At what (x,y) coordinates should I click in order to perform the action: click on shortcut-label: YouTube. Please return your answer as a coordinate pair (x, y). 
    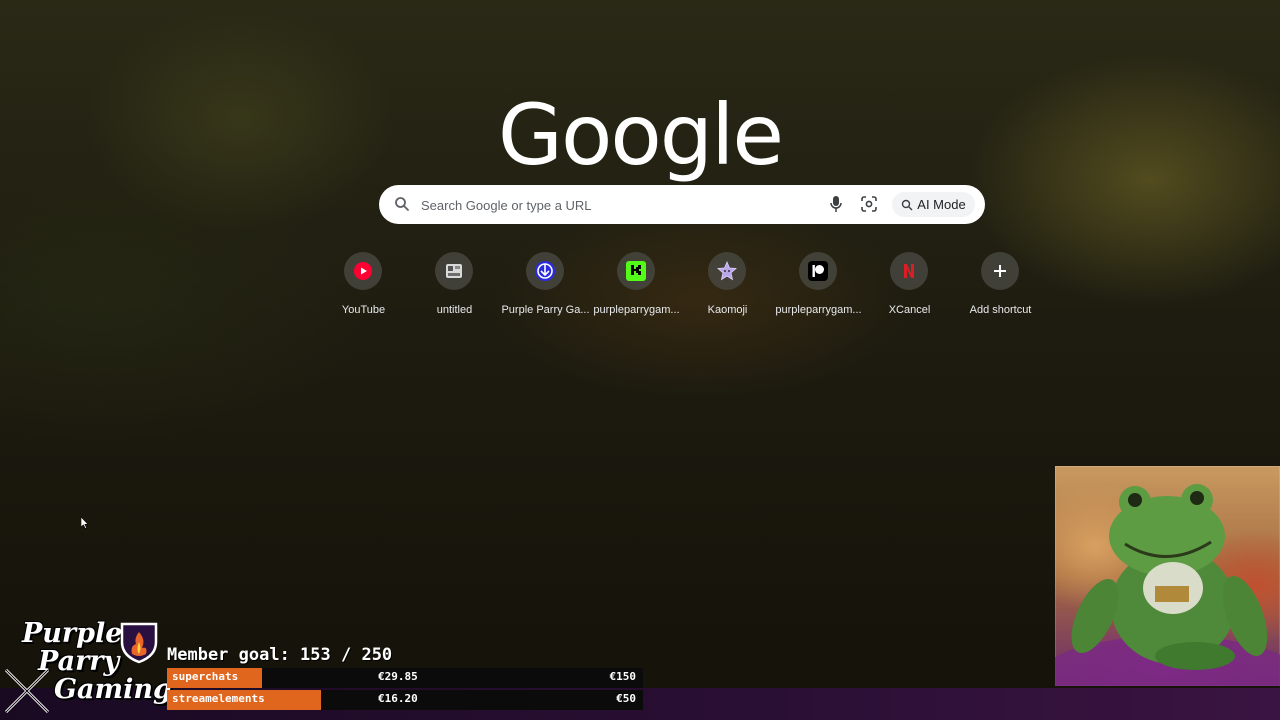
    Looking at the image, I should click on (363, 310).